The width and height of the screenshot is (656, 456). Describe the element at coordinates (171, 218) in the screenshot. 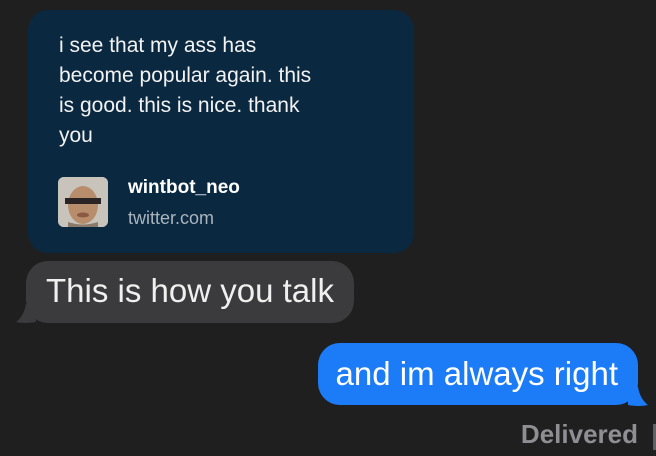

I see `link-preview-domain: twitter.com` at that location.